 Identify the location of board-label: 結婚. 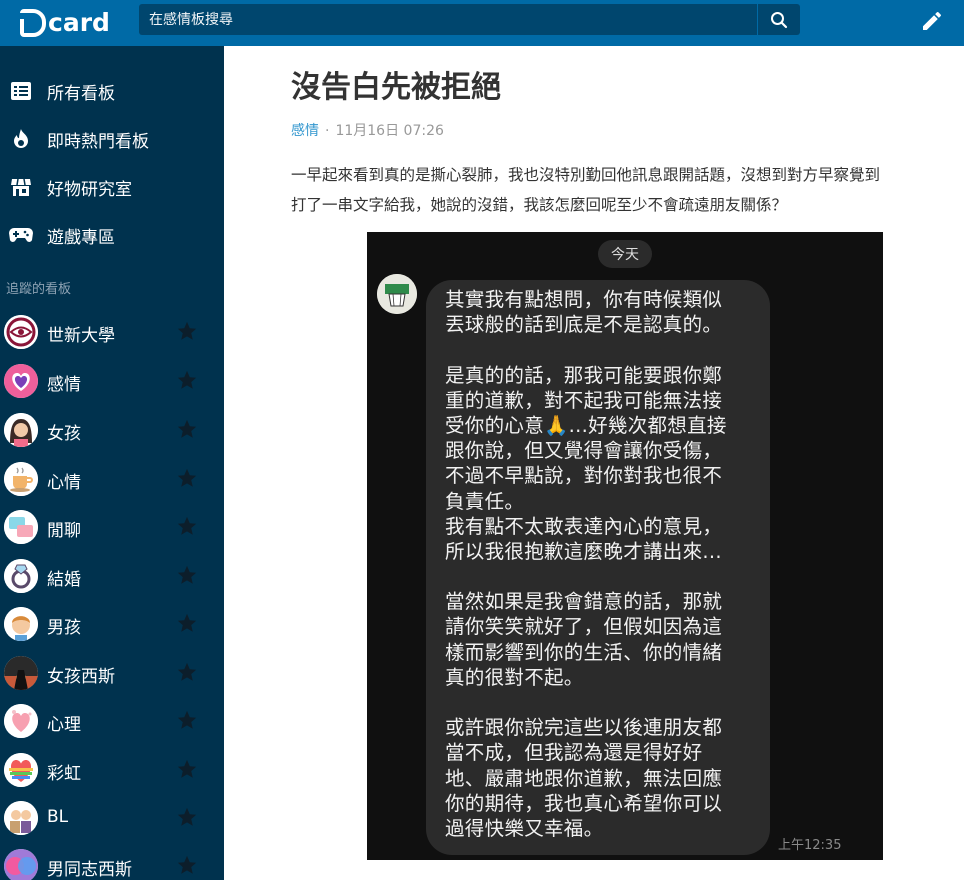
(64, 580).